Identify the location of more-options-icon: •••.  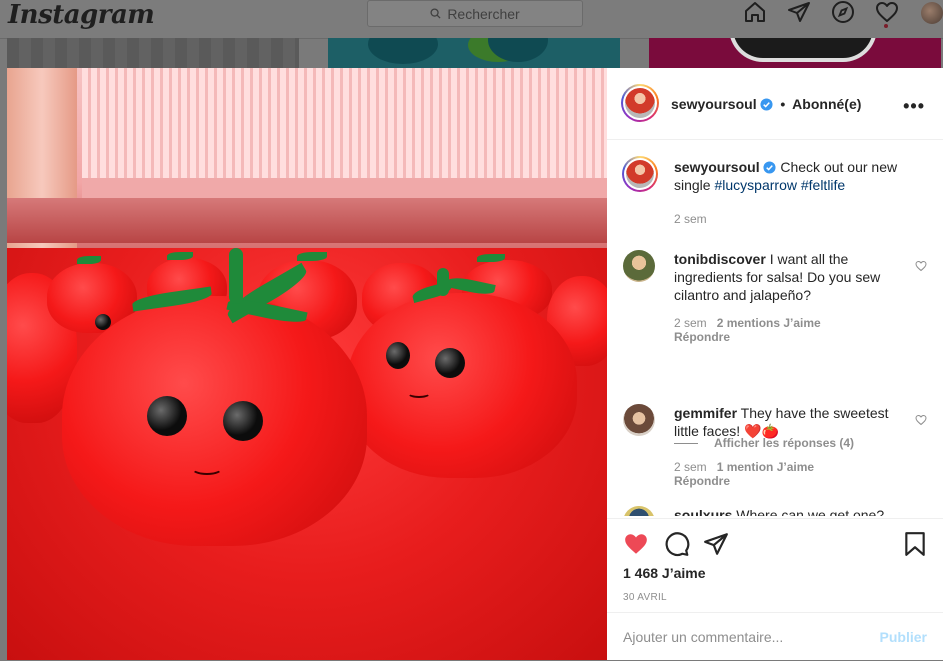
(914, 106).